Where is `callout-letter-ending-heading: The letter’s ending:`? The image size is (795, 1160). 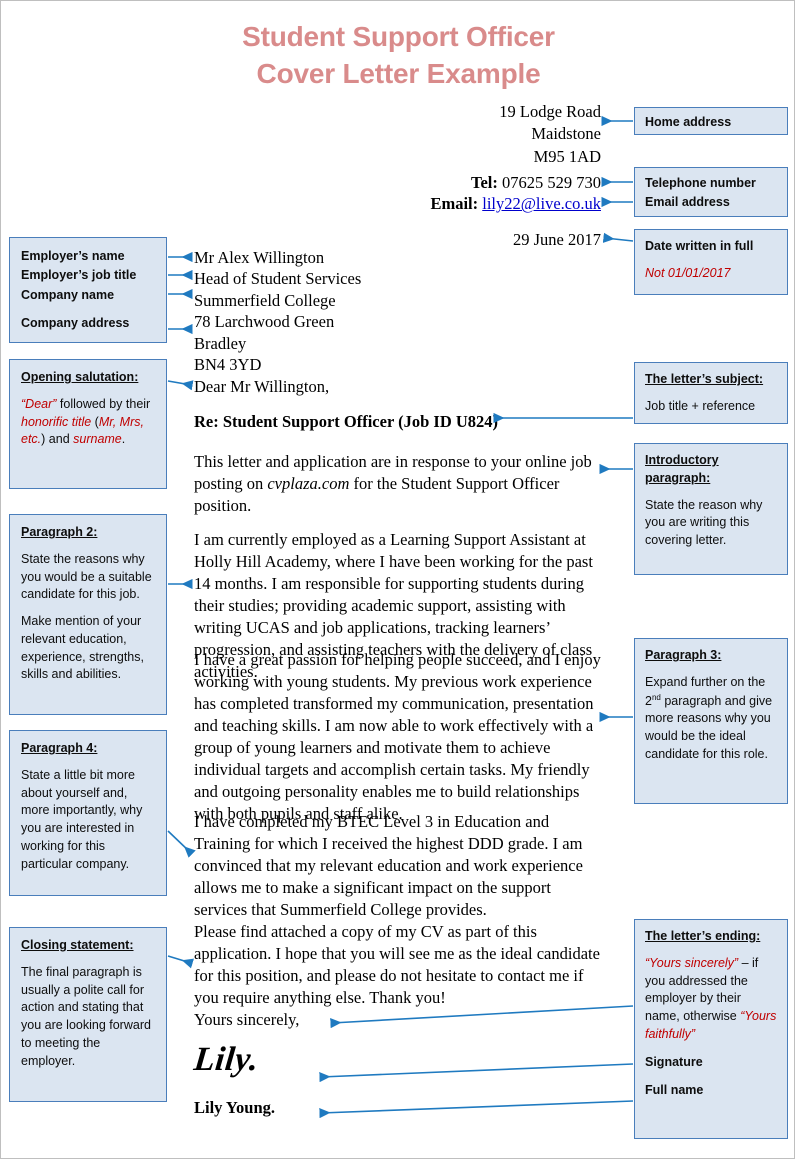 callout-letter-ending-heading: The letter’s ending: is located at coordinates (703, 936).